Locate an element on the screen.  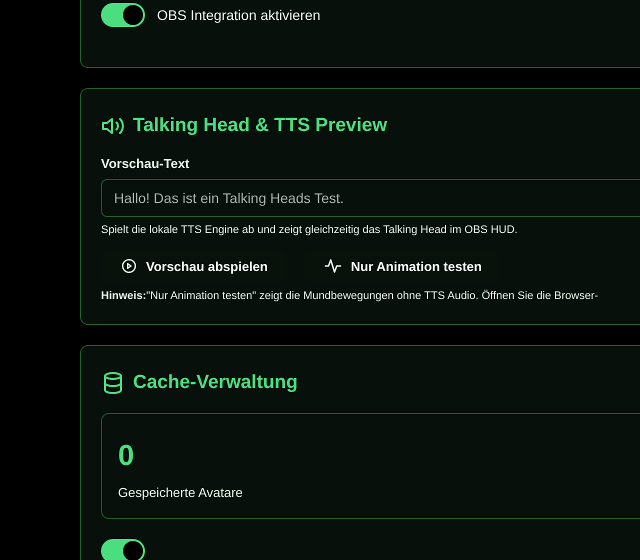
card-title: Cache-Verwaltung is located at coordinates (215, 383).